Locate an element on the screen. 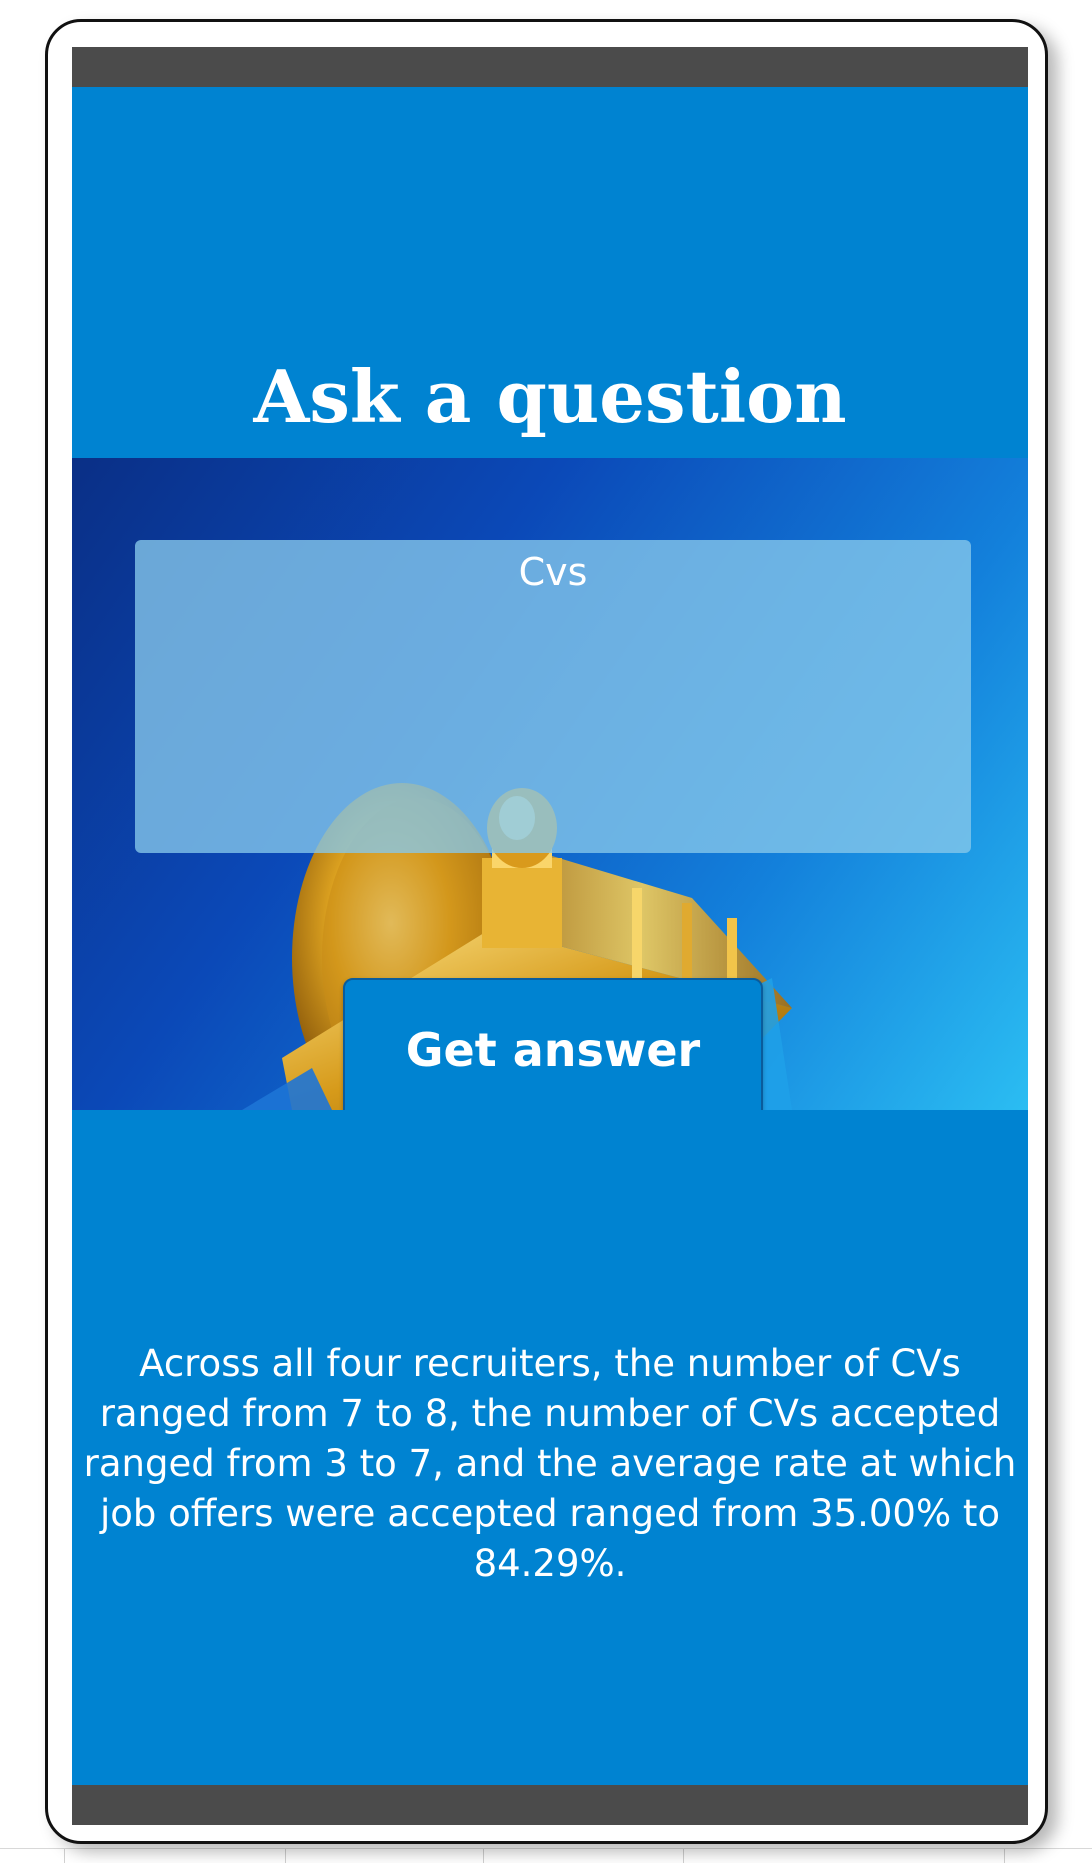 The width and height of the screenshot is (1092, 1863). top-status-bar is located at coordinates (550, 67).